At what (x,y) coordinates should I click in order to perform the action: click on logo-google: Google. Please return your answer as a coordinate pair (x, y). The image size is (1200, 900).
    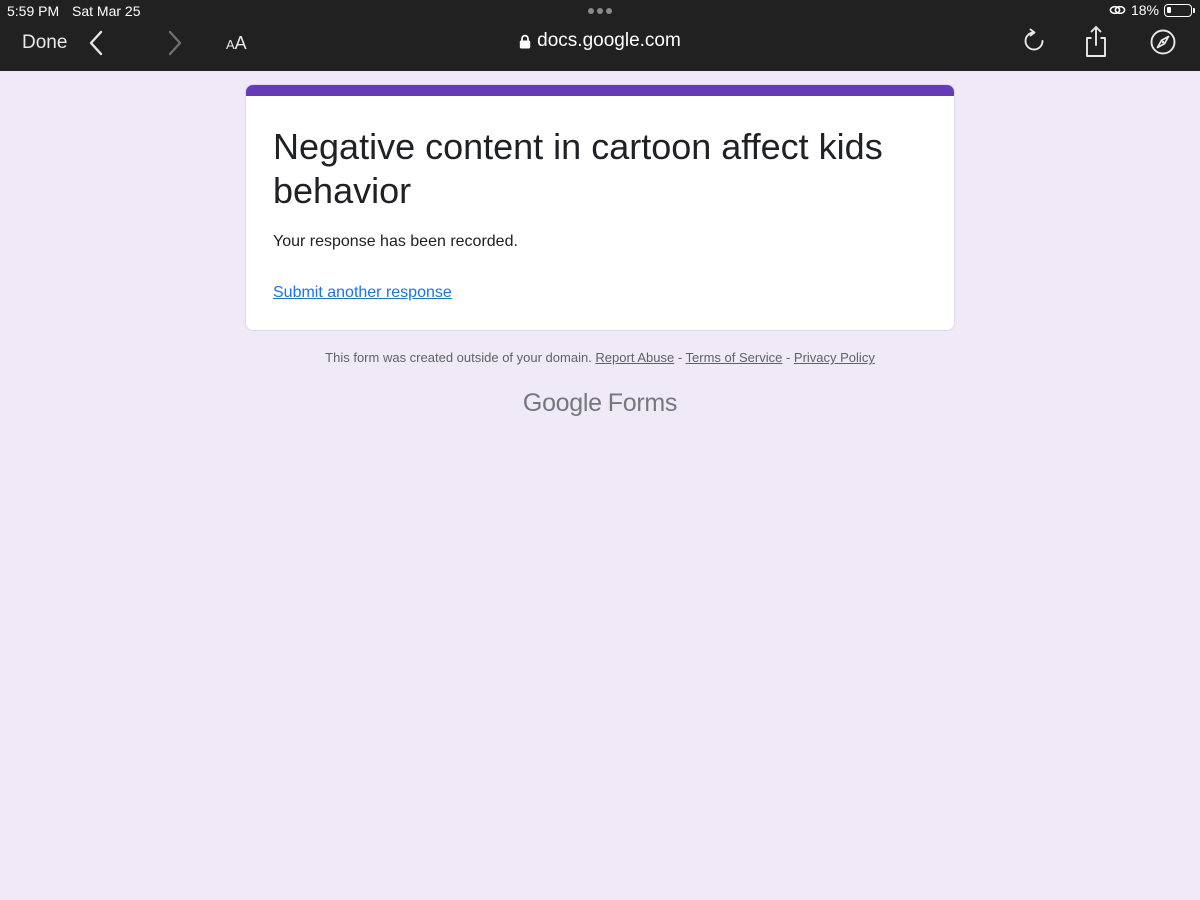
    Looking at the image, I should click on (562, 403).